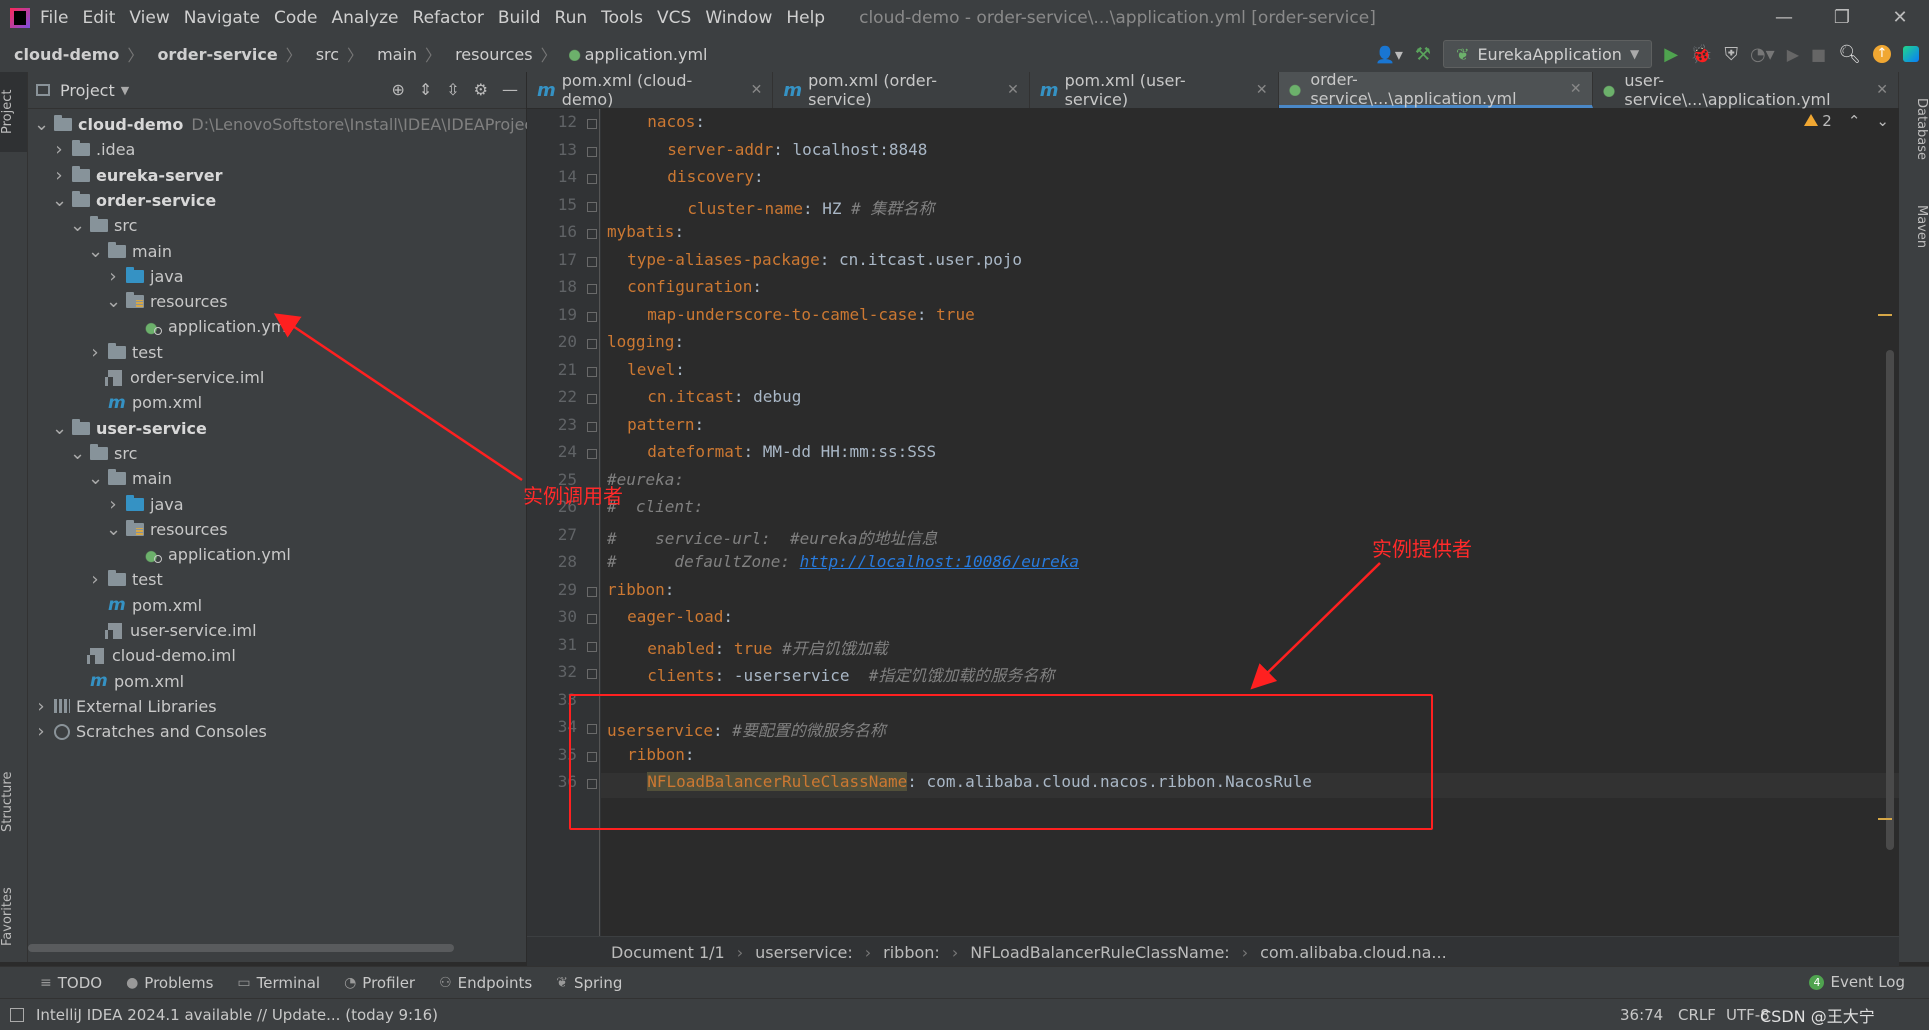 The height and width of the screenshot is (1030, 1929). Describe the element at coordinates (1818, 54) in the screenshot. I see `stop-icon: ■` at that location.